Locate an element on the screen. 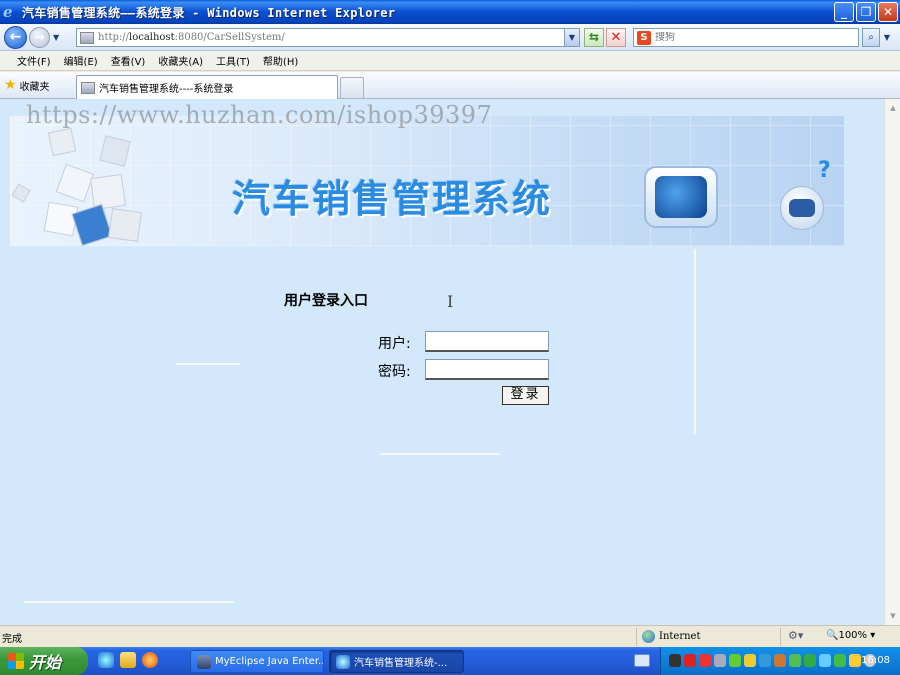  favorites-button: ★ 收藏夹 is located at coordinates (27, 85).